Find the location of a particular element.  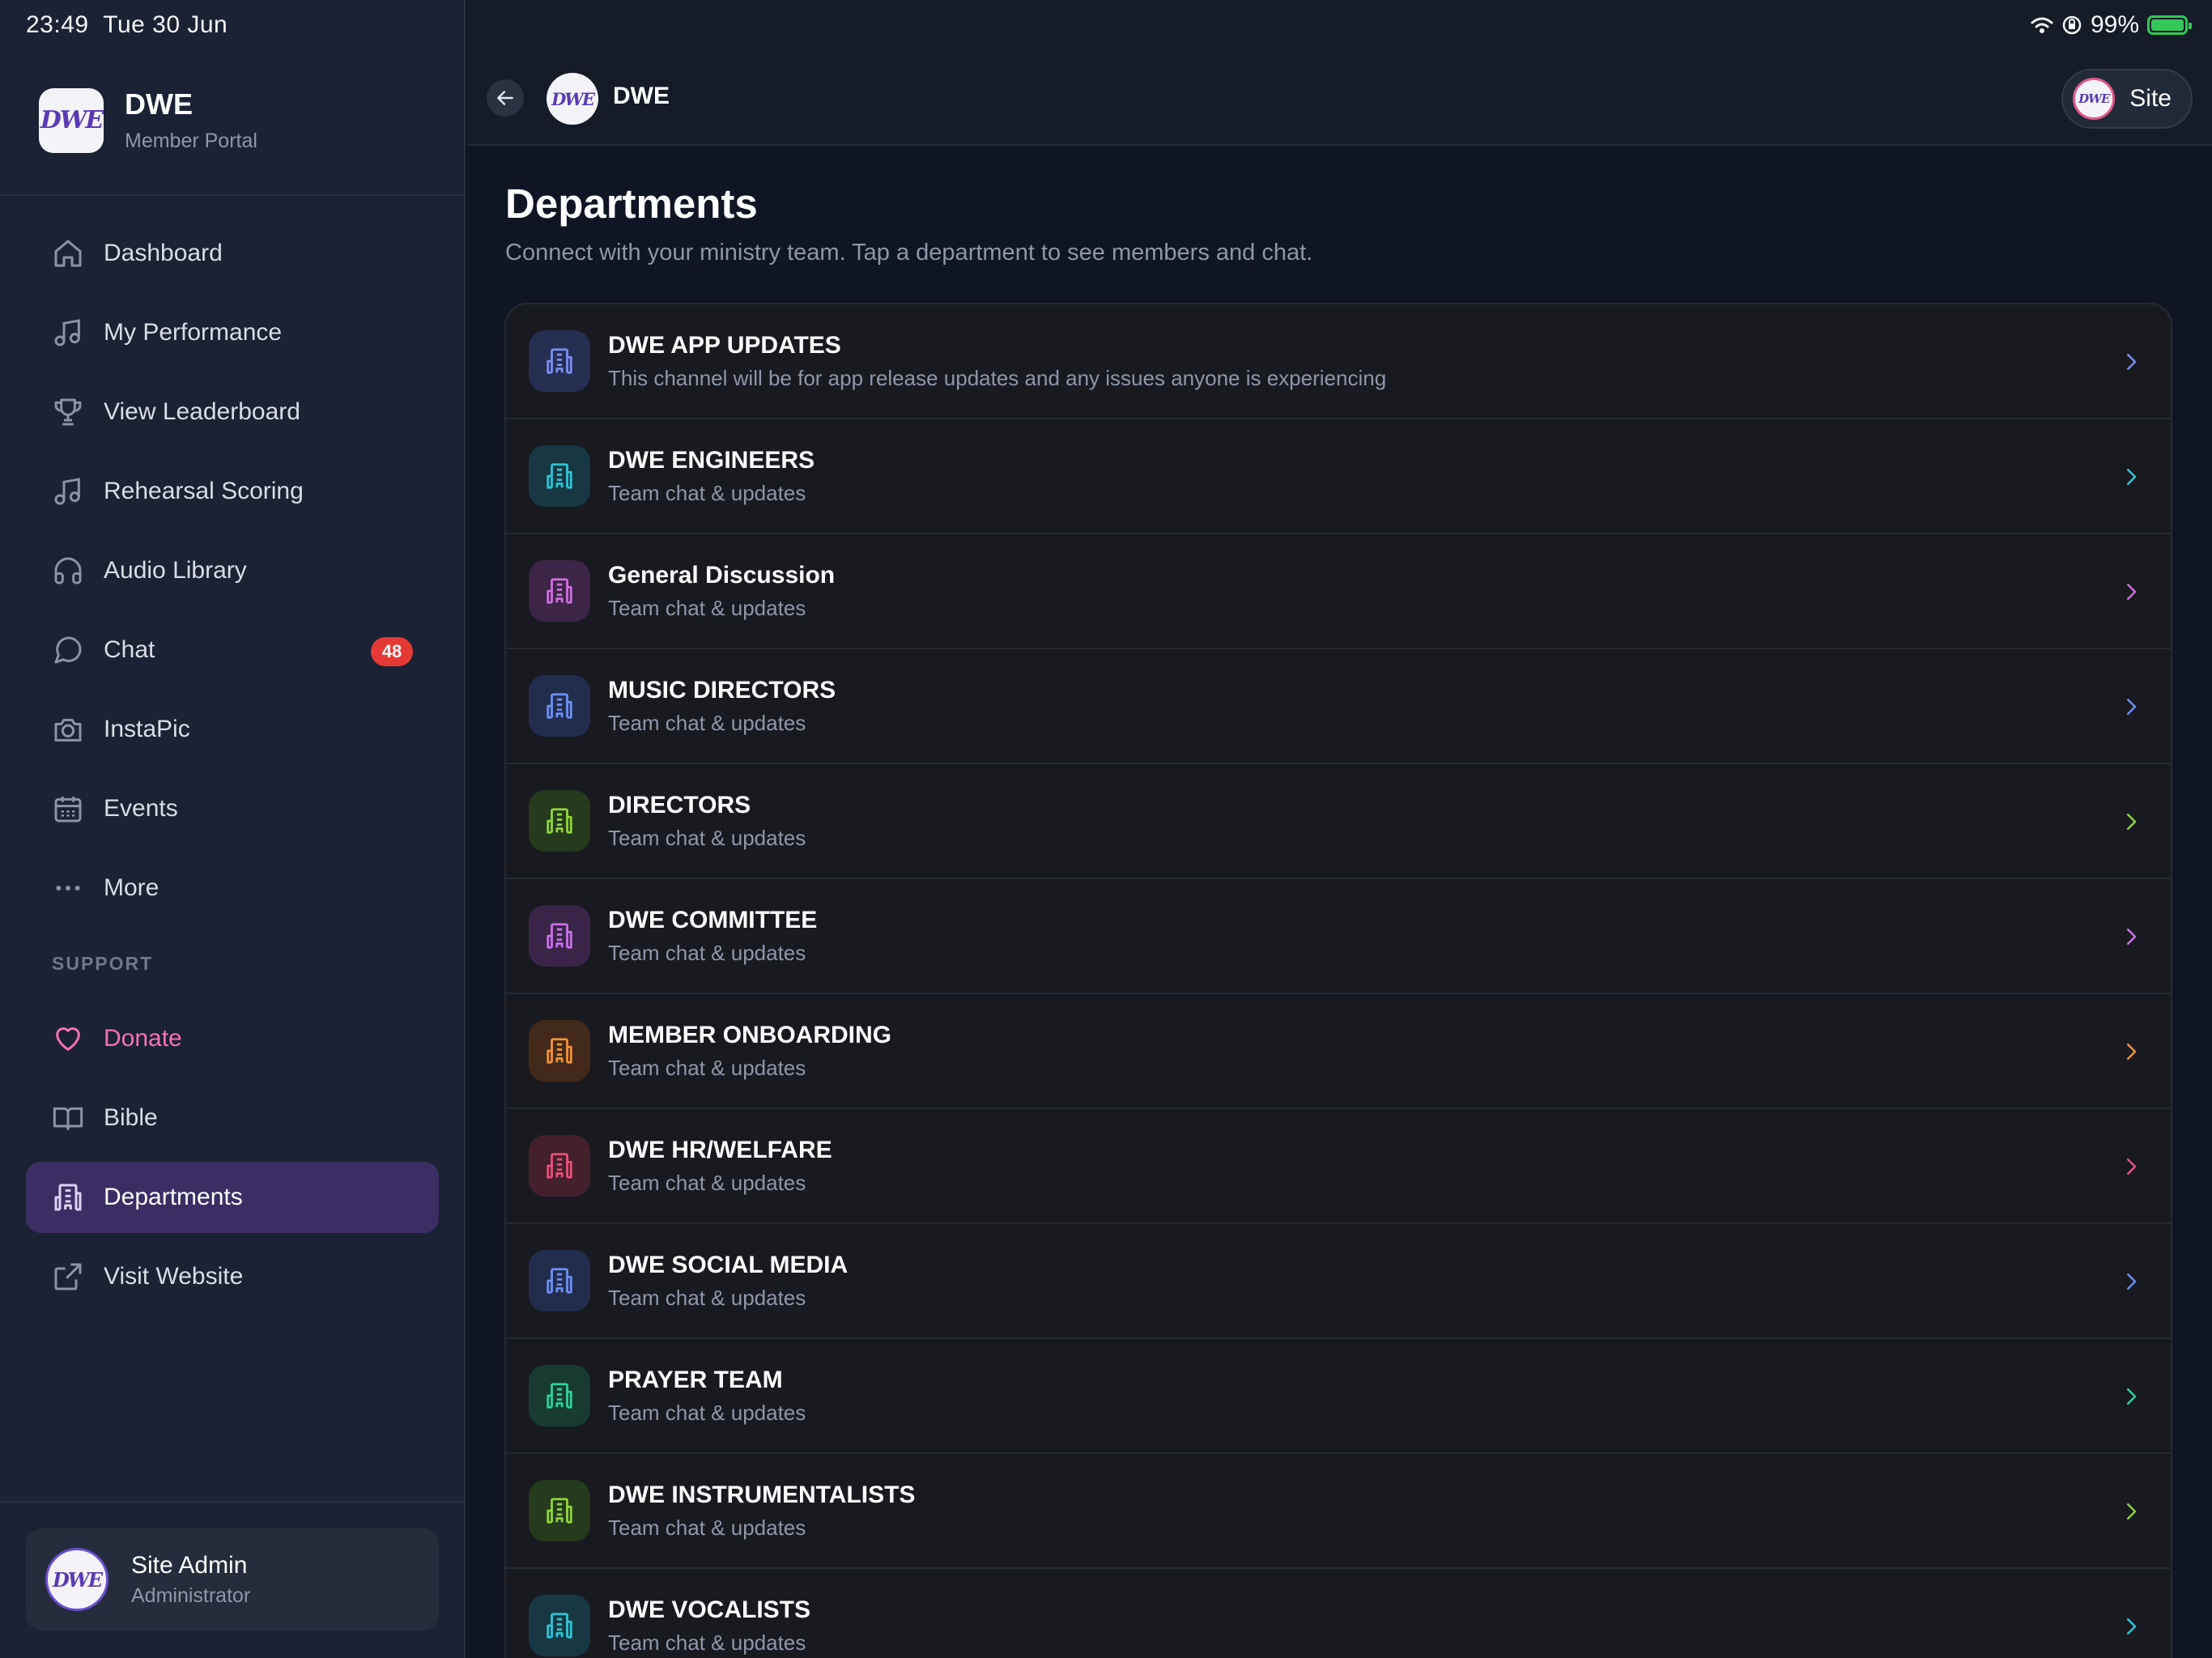

sidebar-item-events: Events is located at coordinates (232, 808).